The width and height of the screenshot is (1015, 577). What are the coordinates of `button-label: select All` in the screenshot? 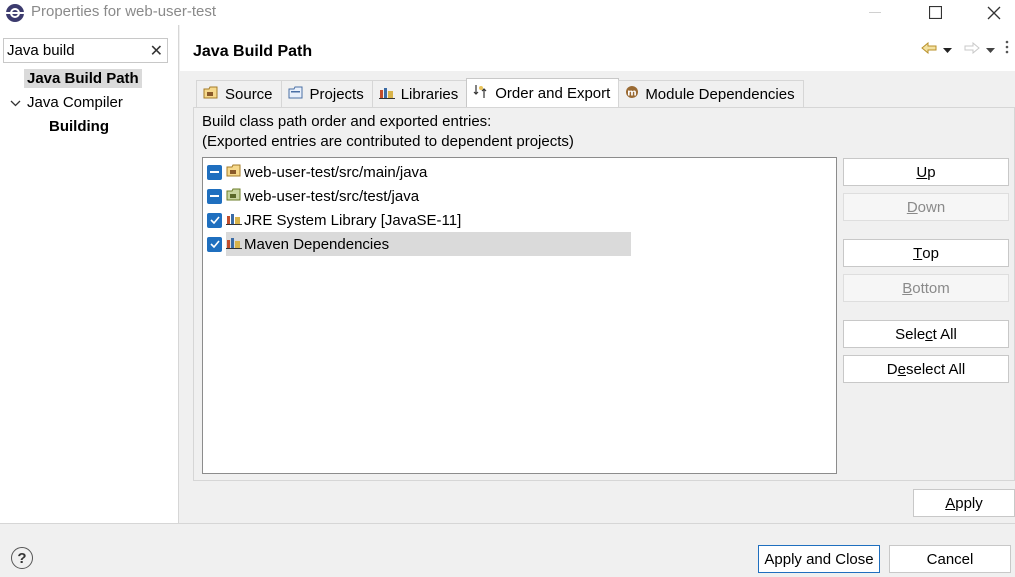 It's located at (935, 369).